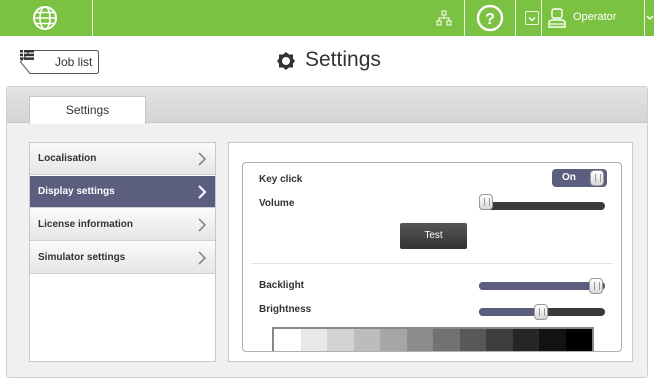  I want to click on help-dropdown-chevron, so click(532, 18).